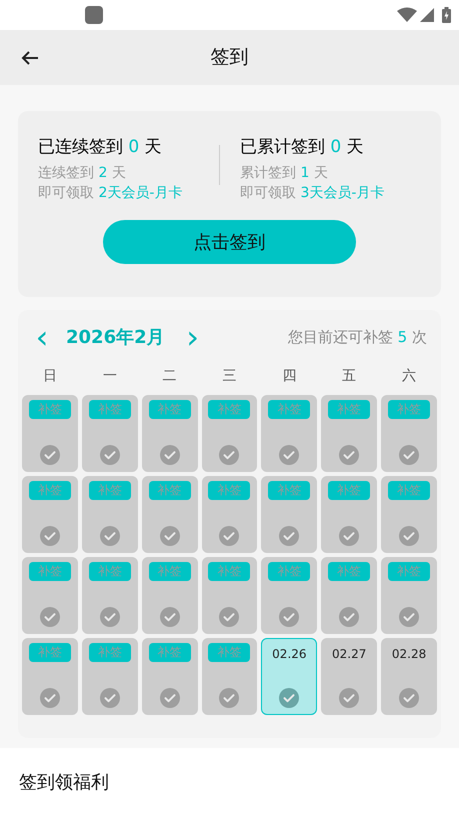 This screenshot has height=816, width=459. What do you see at coordinates (349, 676) in the screenshot?
I see `day-cell: 02.27` at bounding box center [349, 676].